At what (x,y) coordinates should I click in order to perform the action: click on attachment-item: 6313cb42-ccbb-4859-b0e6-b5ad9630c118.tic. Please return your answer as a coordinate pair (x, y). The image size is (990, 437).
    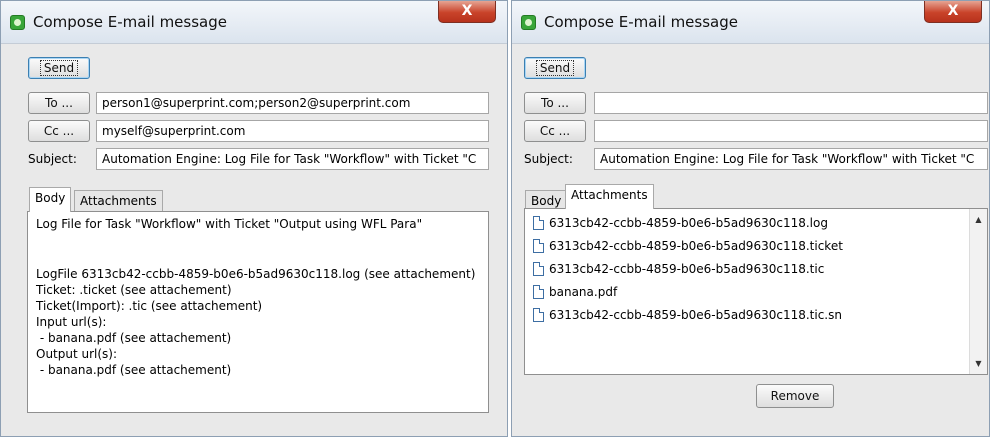
    Looking at the image, I should click on (678, 269).